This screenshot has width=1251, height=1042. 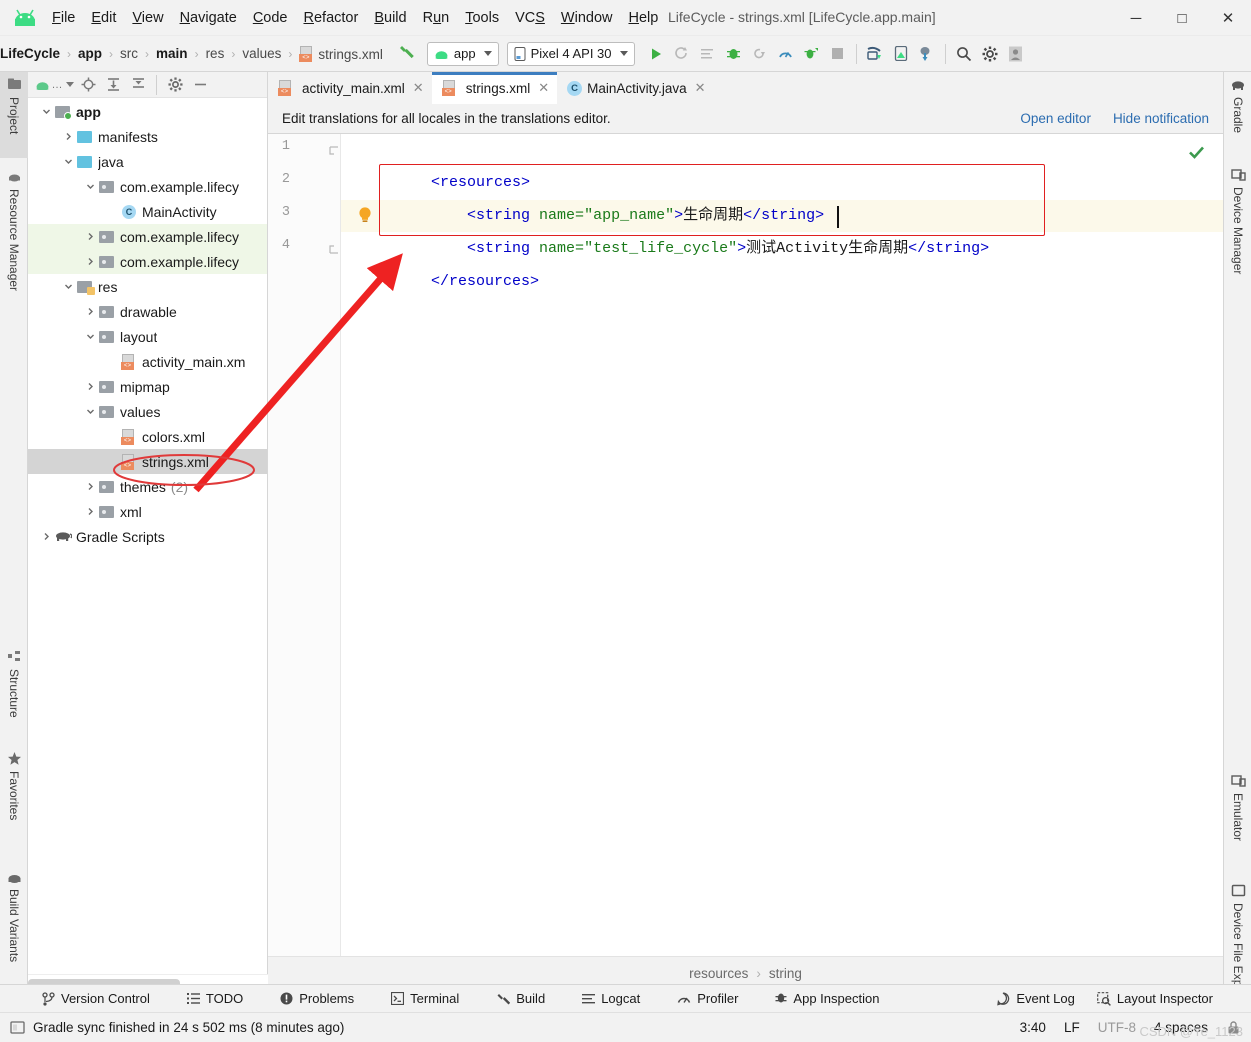 What do you see at coordinates (1233, 1027) in the screenshot?
I see `lock-icon` at bounding box center [1233, 1027].